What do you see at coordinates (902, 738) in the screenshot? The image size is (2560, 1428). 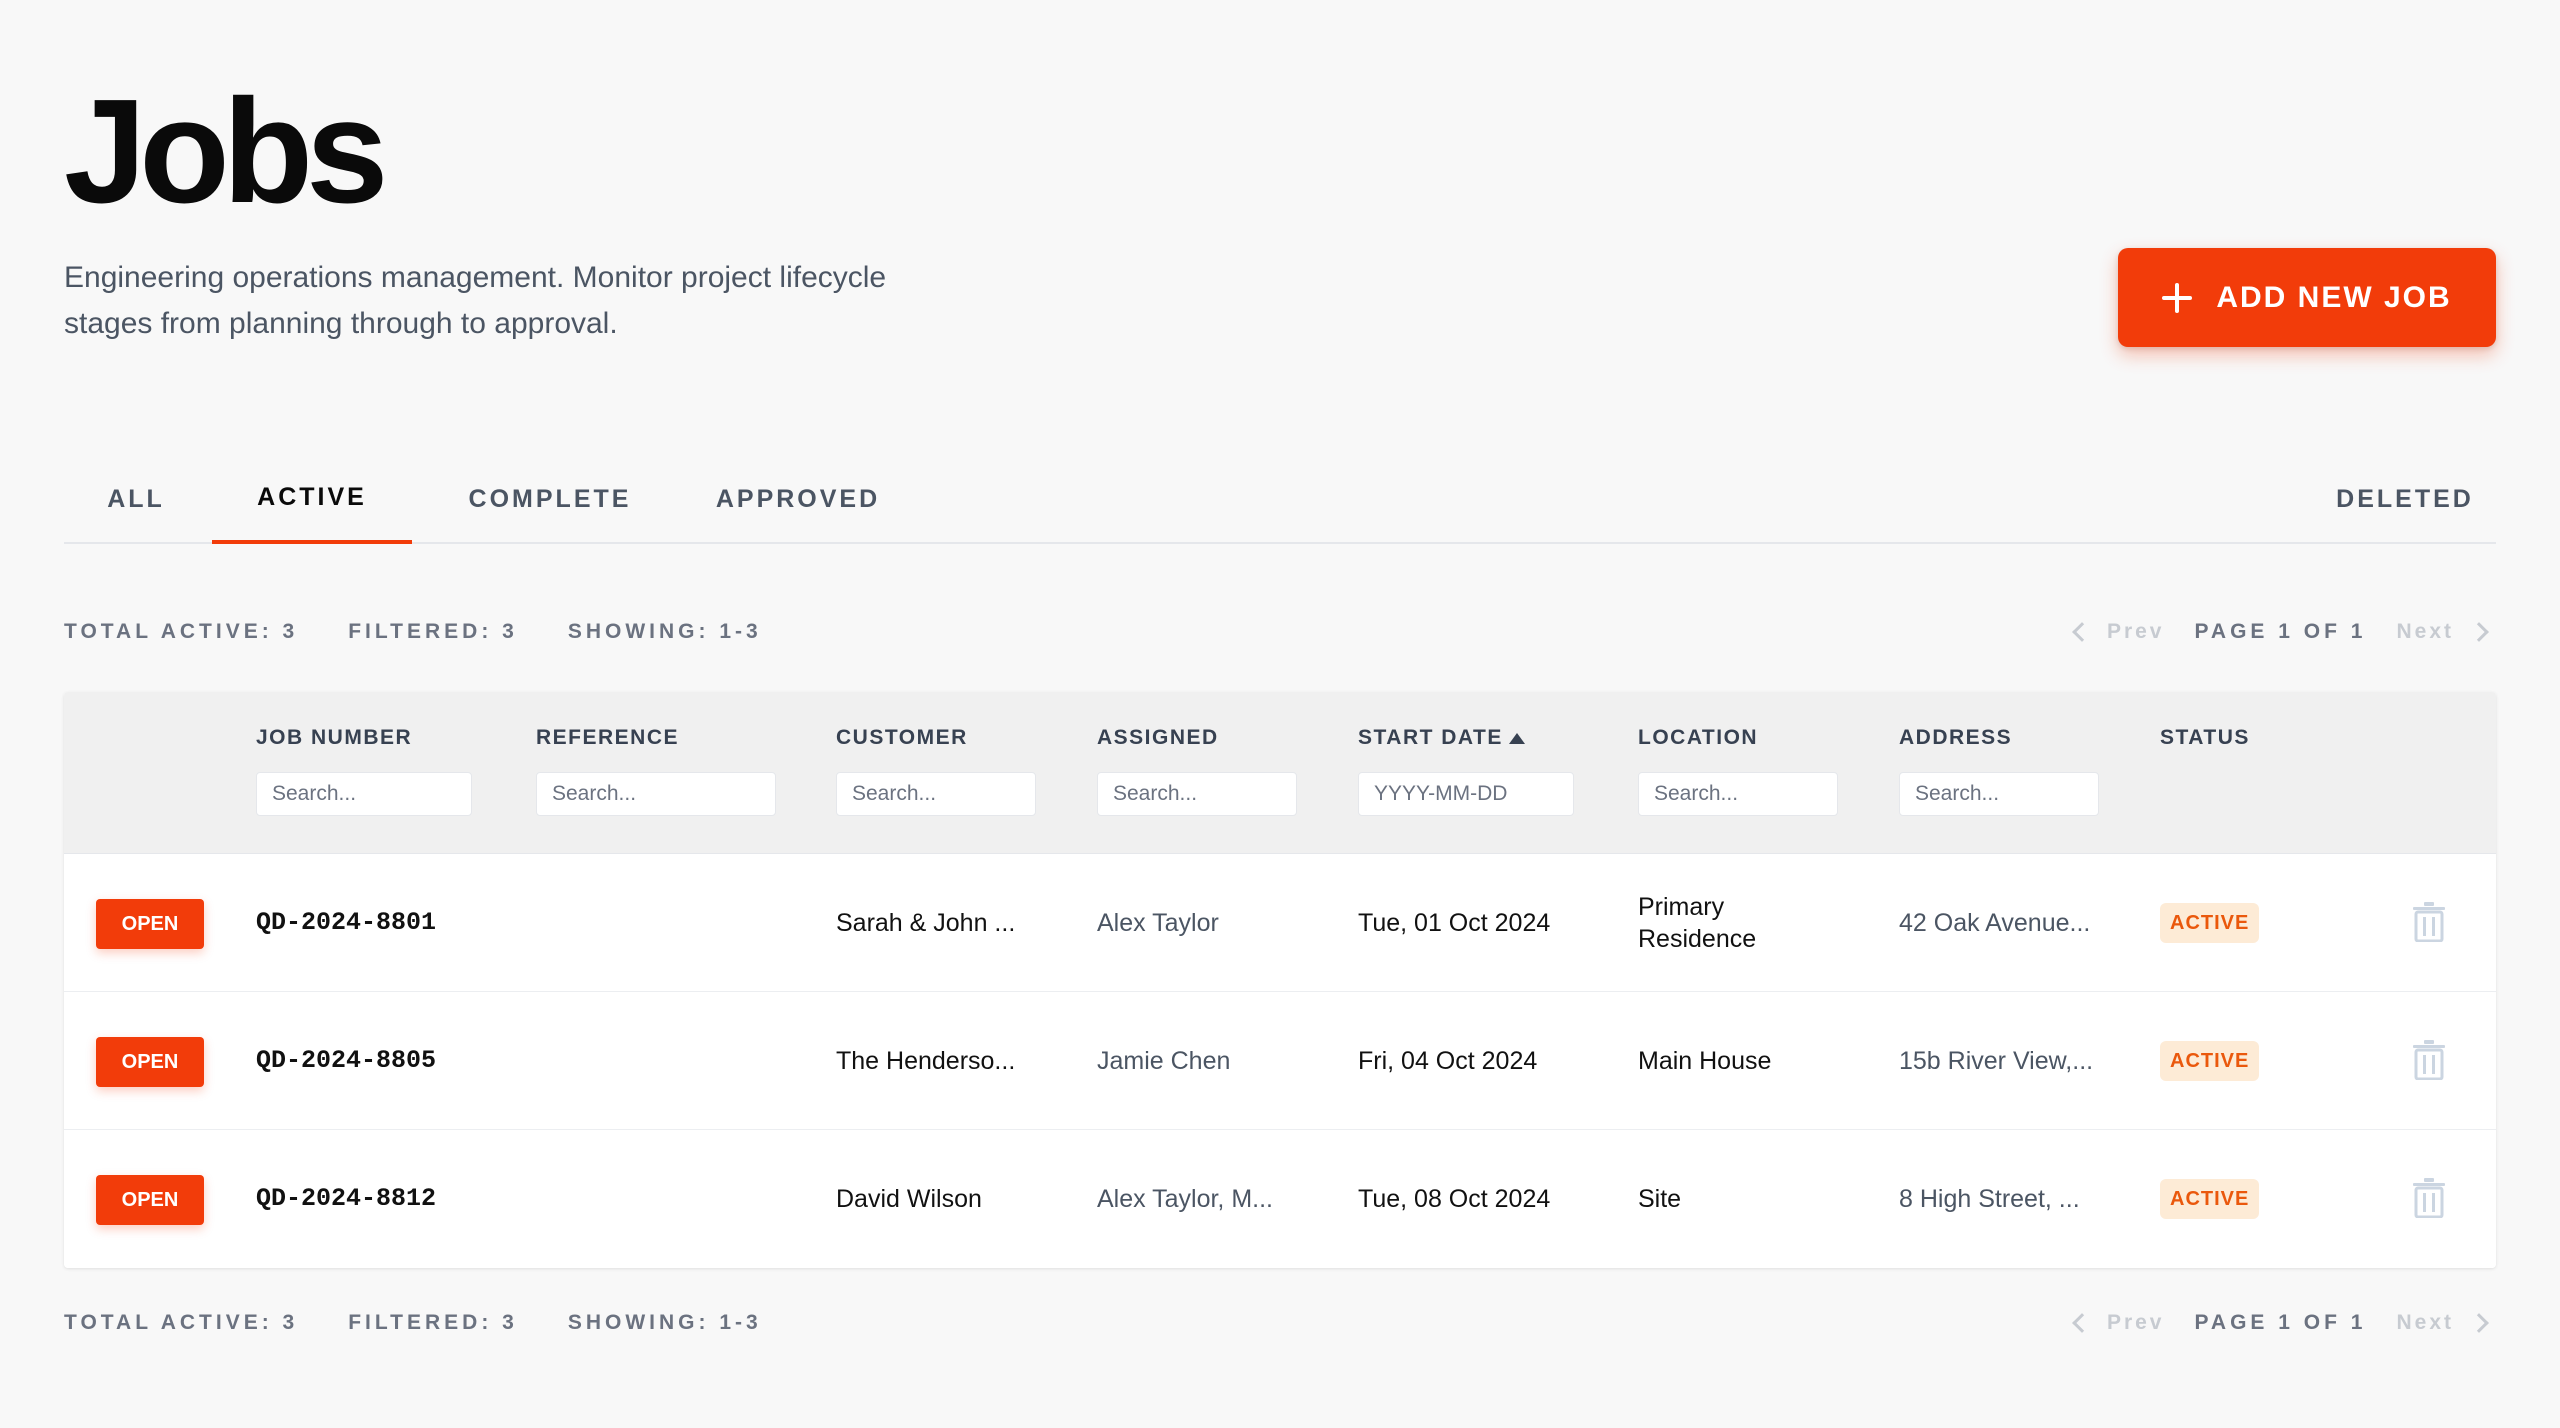 I see `col-customer: CUSTOMER` at bounding box center [902, 738].